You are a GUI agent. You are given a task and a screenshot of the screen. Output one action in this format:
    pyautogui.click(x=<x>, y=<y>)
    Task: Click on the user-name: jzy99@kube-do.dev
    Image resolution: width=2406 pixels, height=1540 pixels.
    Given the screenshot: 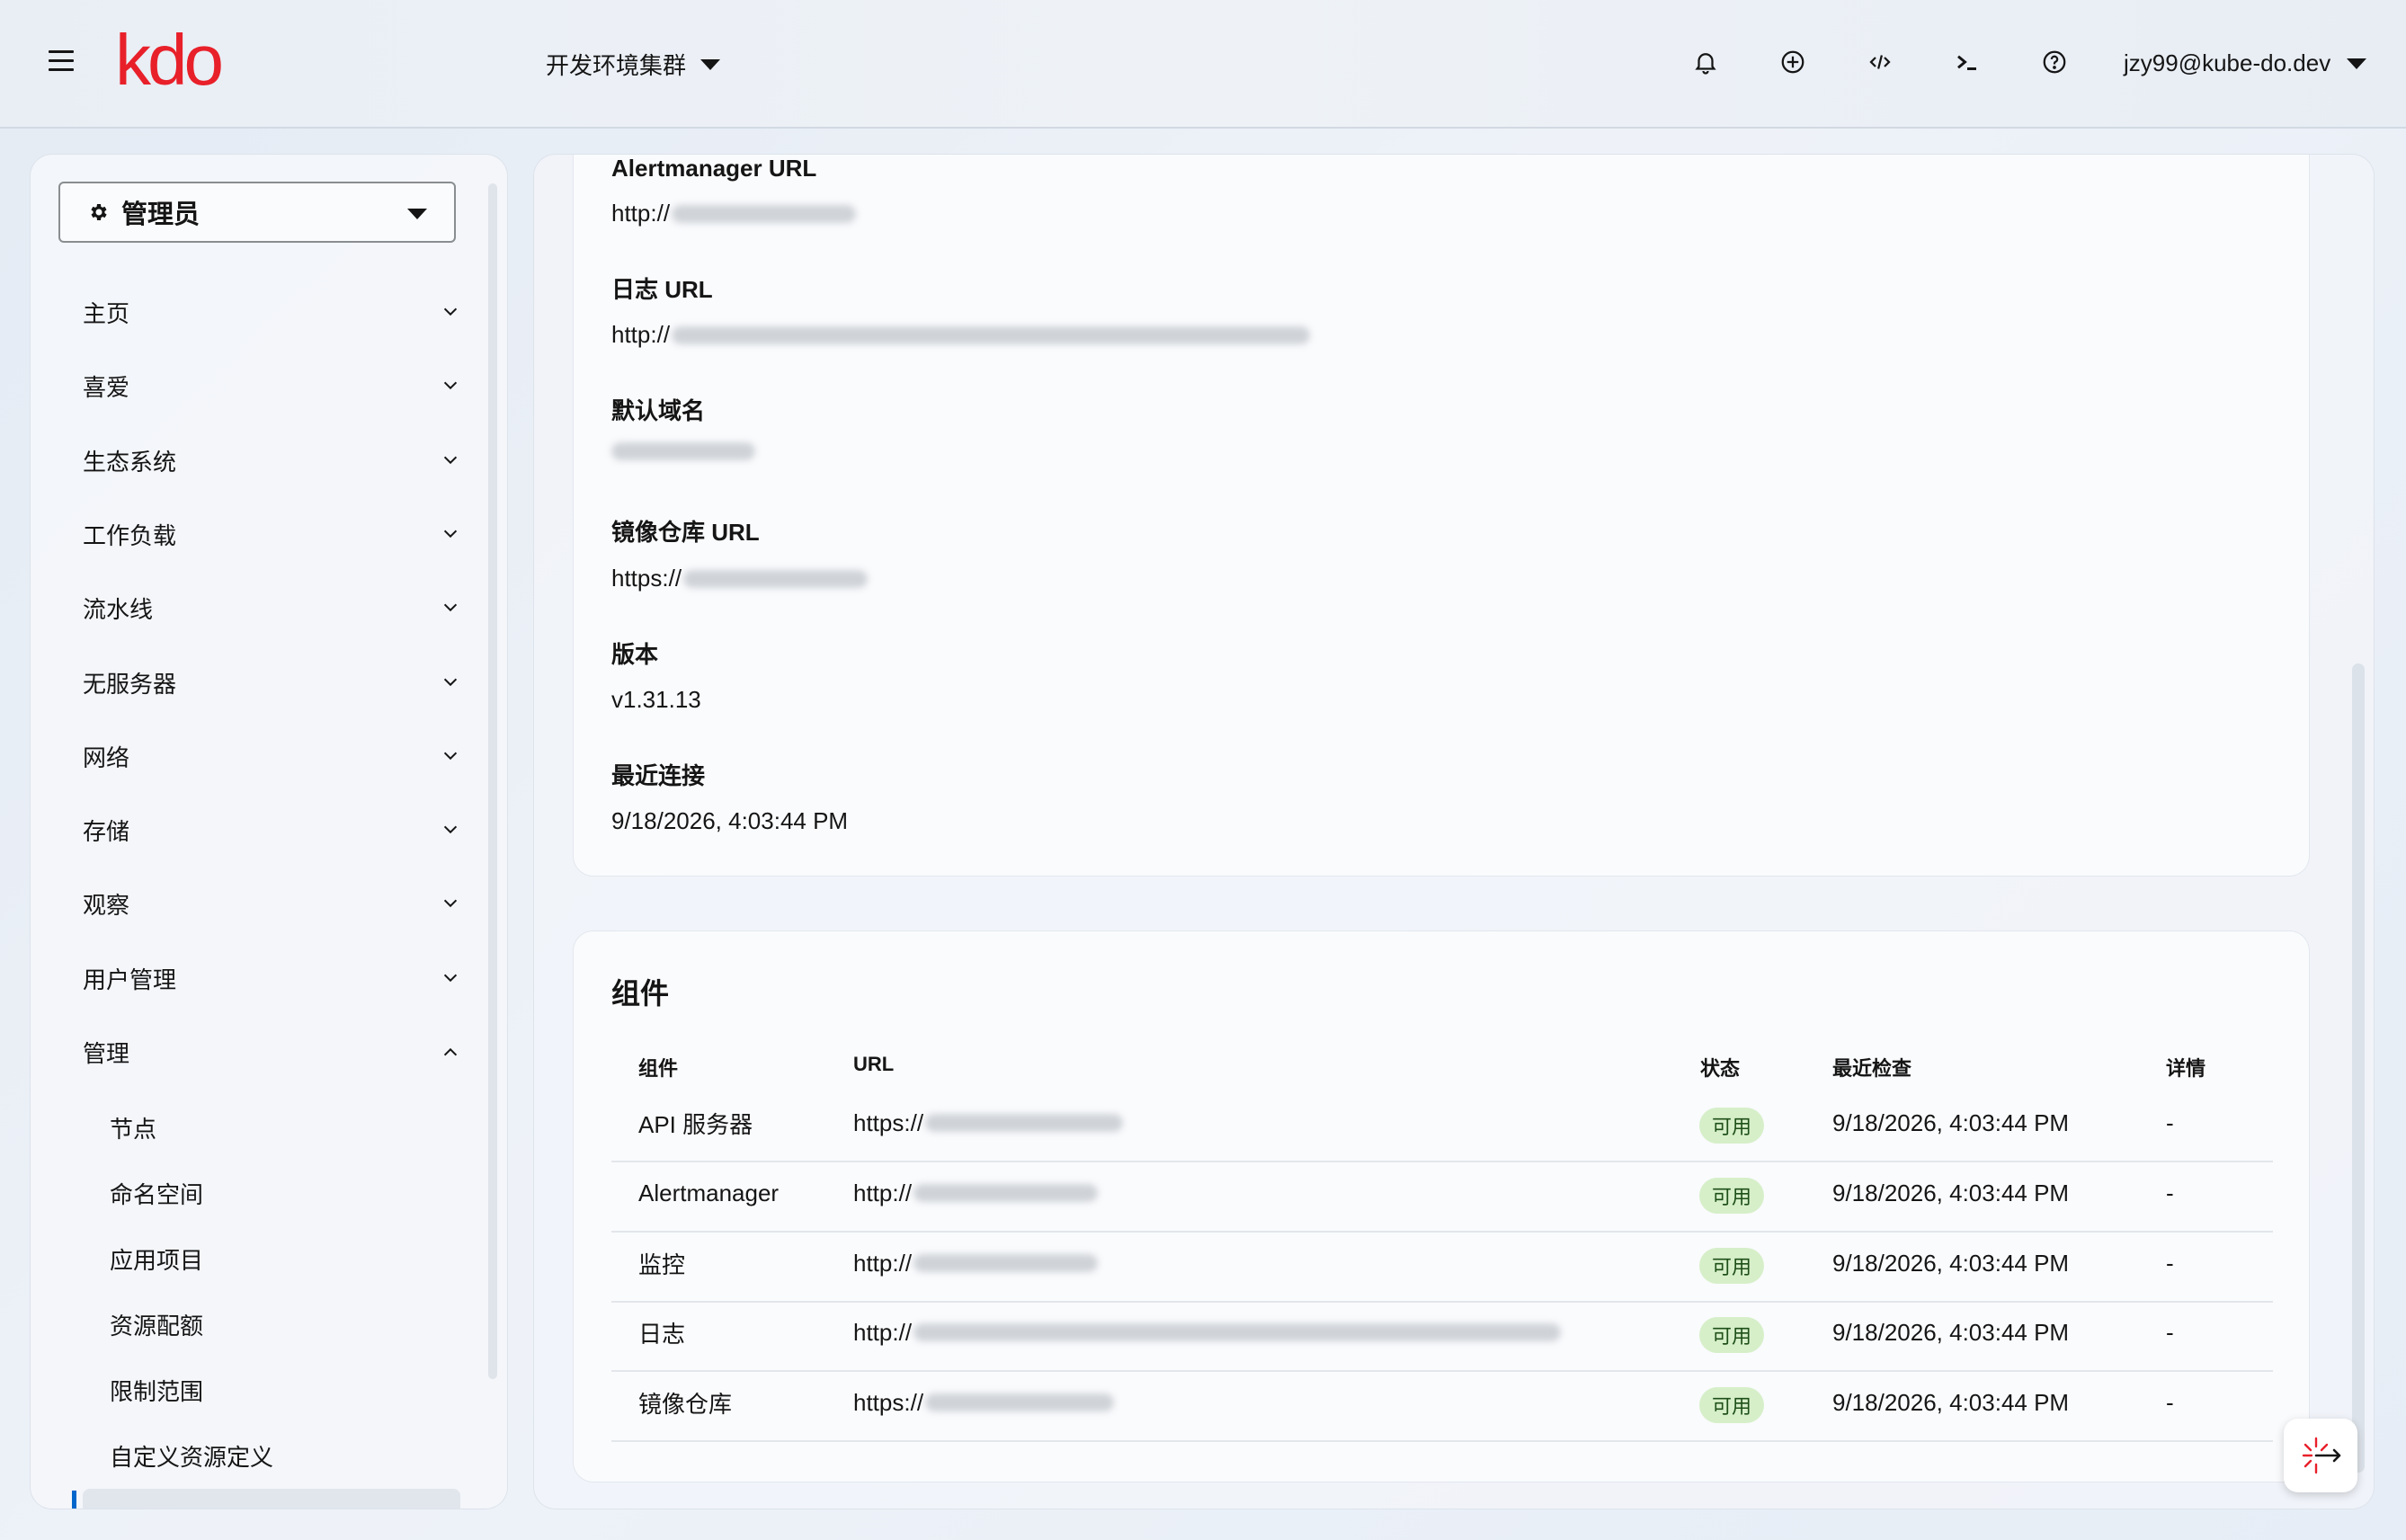 What is the action you would take?
    pyautogui.click(x=2227, y=62)
    